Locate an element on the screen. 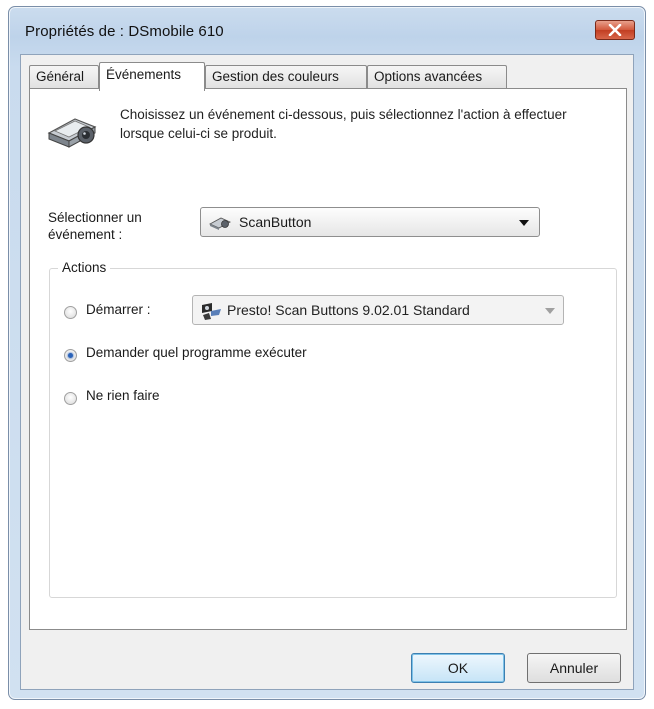 The width and height of the screenshot is (654, 709). close-button is located at coordinates (615, 30).